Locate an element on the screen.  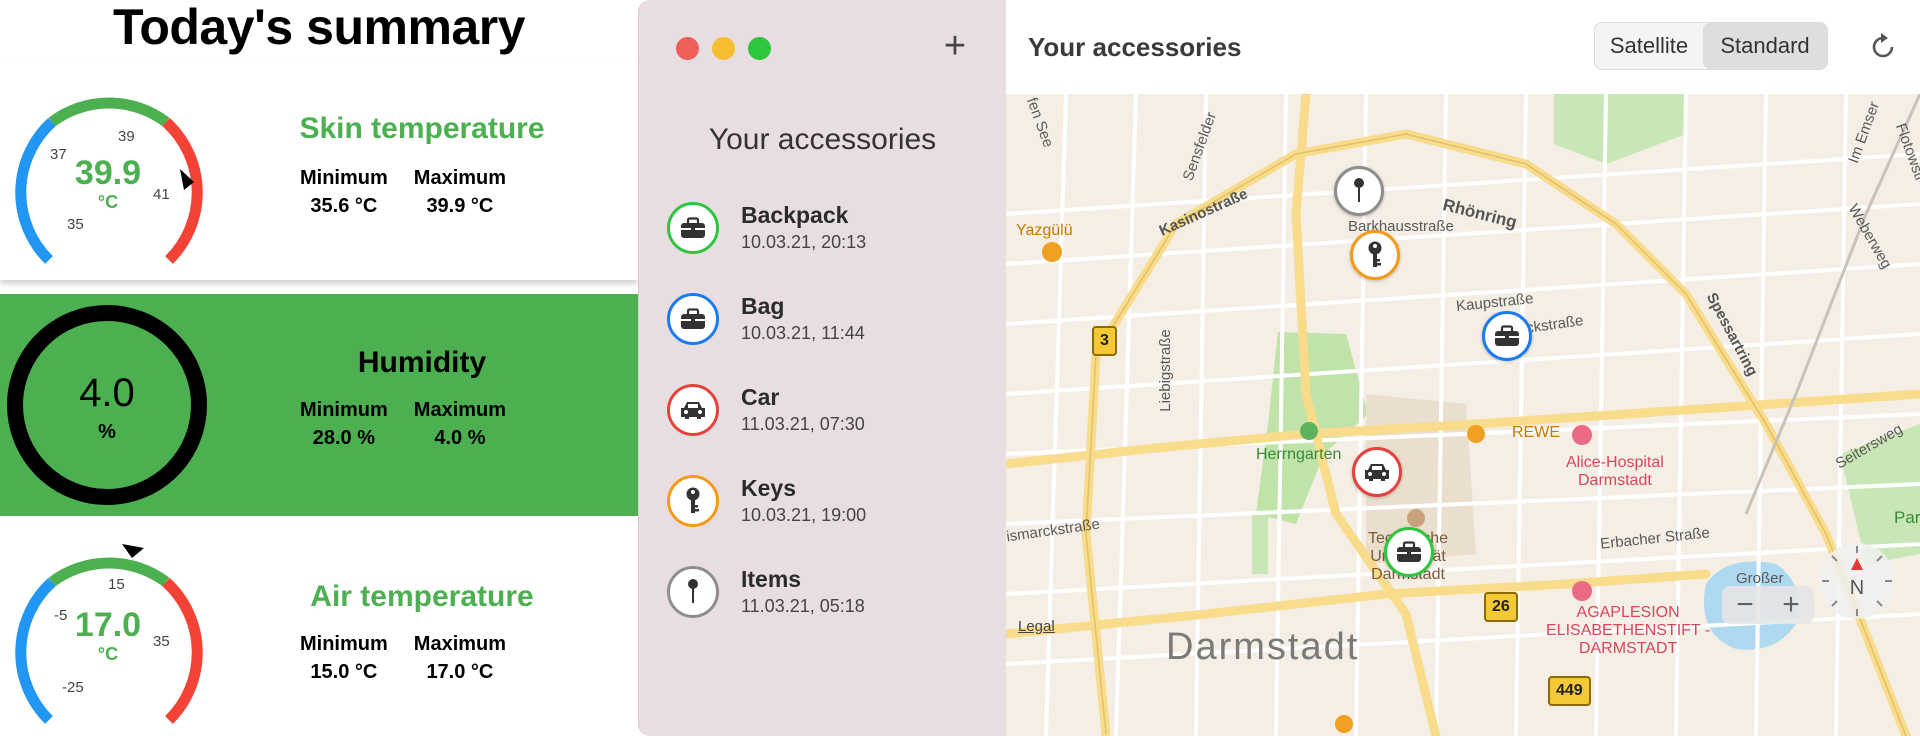
air-temperature-value: 17.0 is located at coordinates (108, 625).